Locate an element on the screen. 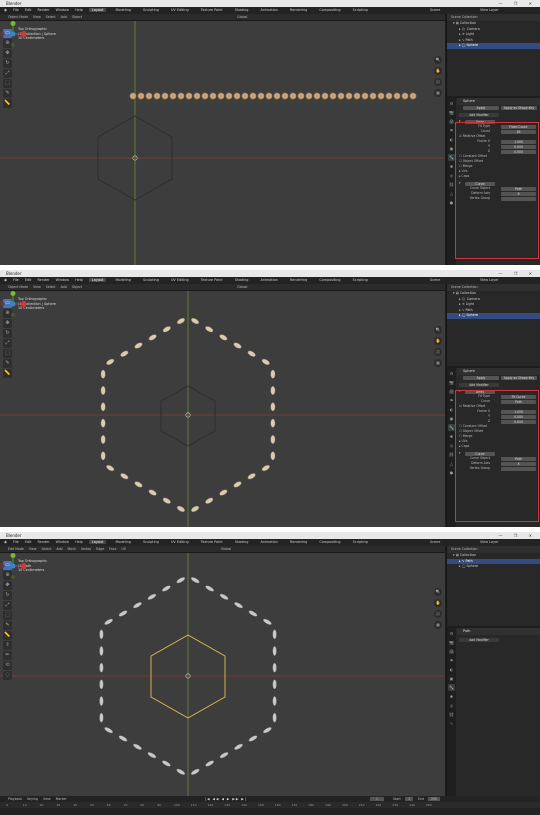  particles-tab-icon: ✺ is located at coordinates (451, 166).